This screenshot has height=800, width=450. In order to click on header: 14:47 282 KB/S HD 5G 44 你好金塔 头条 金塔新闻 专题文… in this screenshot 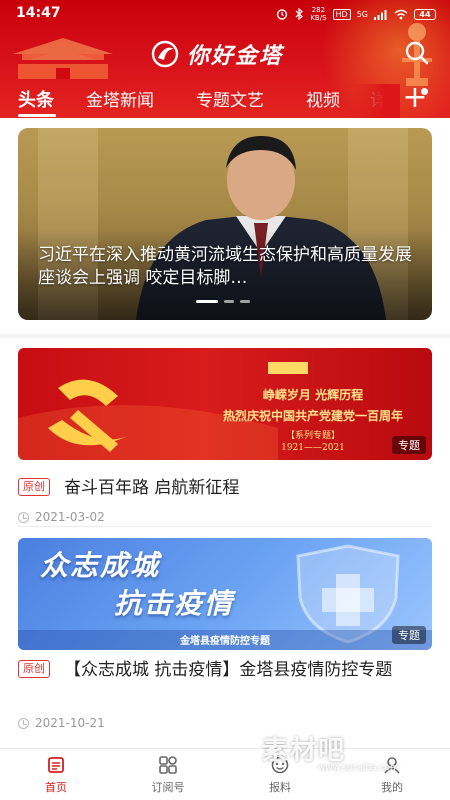, I will do `click(225, 59)`.